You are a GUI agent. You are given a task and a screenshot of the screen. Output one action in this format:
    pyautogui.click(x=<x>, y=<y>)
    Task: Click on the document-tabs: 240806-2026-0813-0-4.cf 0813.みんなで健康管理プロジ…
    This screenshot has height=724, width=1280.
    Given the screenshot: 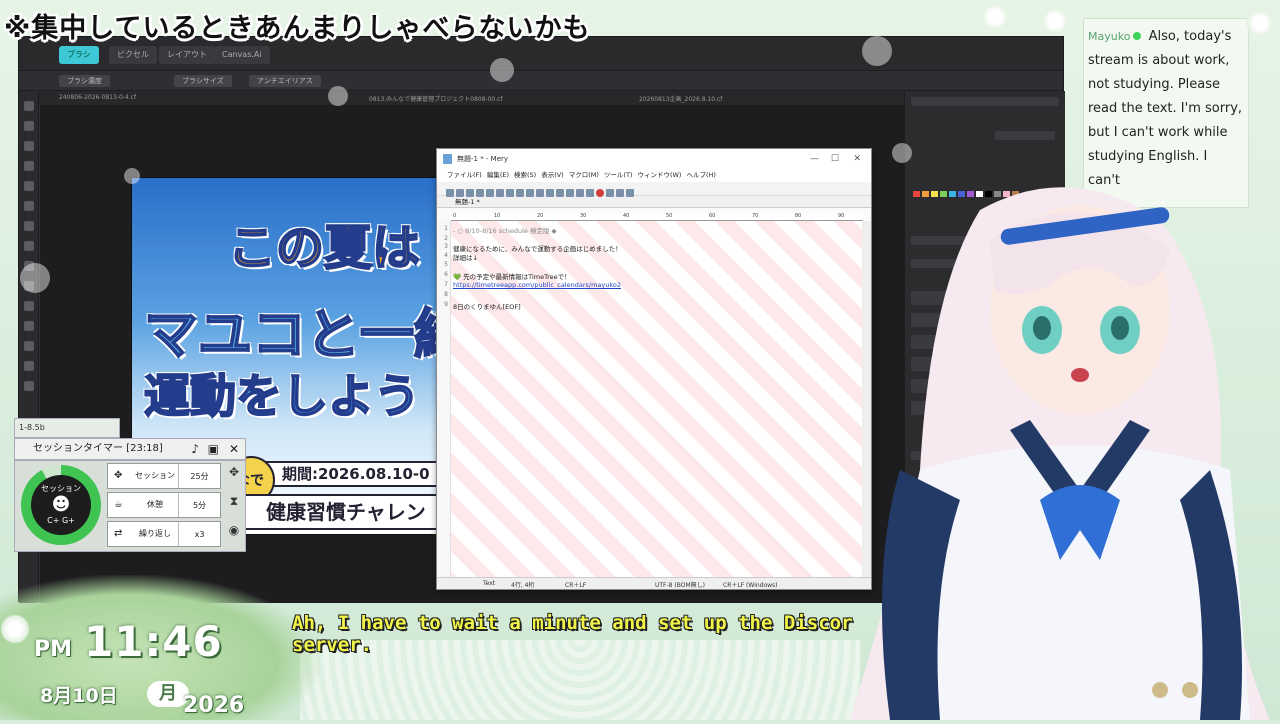 What is the action you would take?
    pyautogui.click(x=471, y=98)
    